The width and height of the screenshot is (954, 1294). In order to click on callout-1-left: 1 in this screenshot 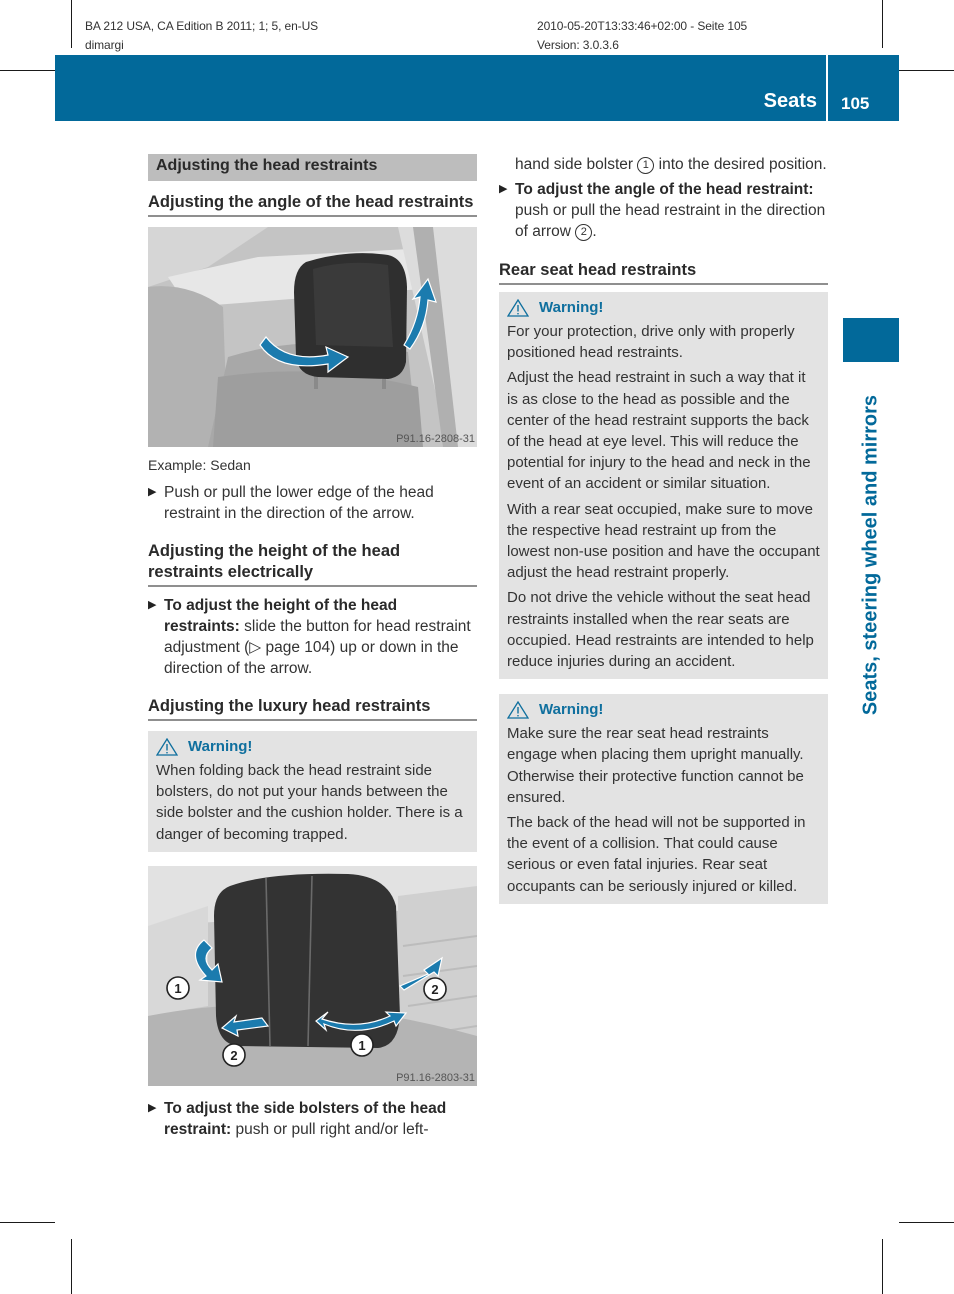, I will do `click(178, 988)`.